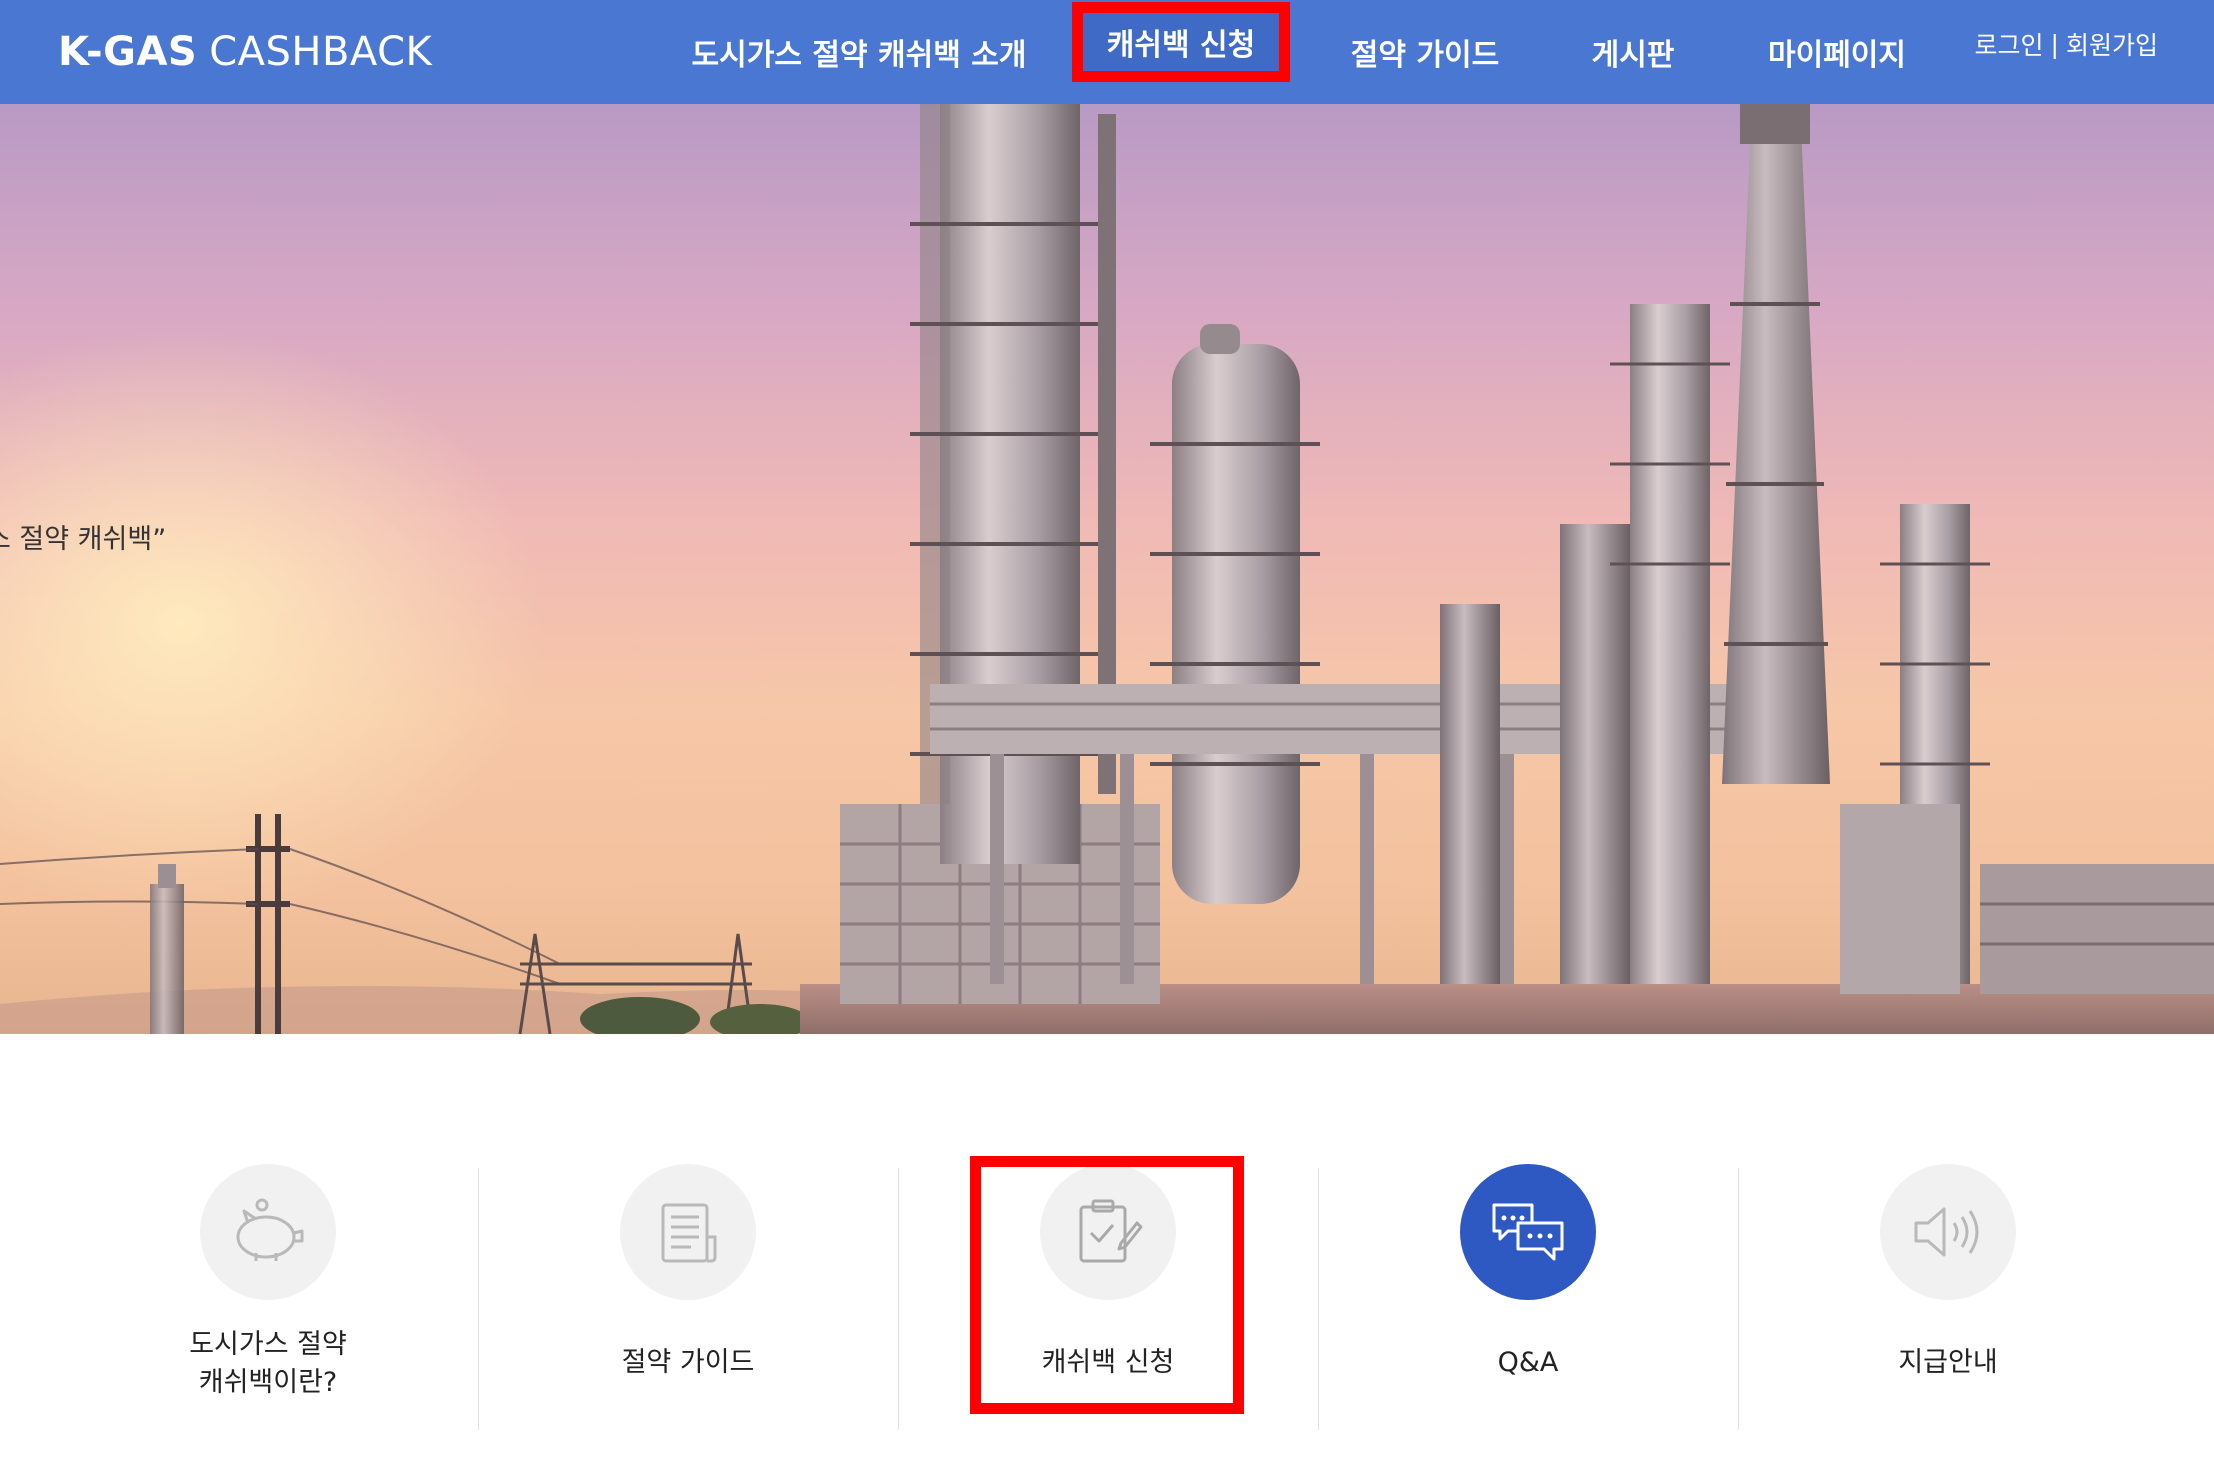 This screenshot has height=1467, width=2214. Describe the element at coordinates (688, 1362) in the screenshot. I see `quick-item-label: 절약 가이드` at that location.